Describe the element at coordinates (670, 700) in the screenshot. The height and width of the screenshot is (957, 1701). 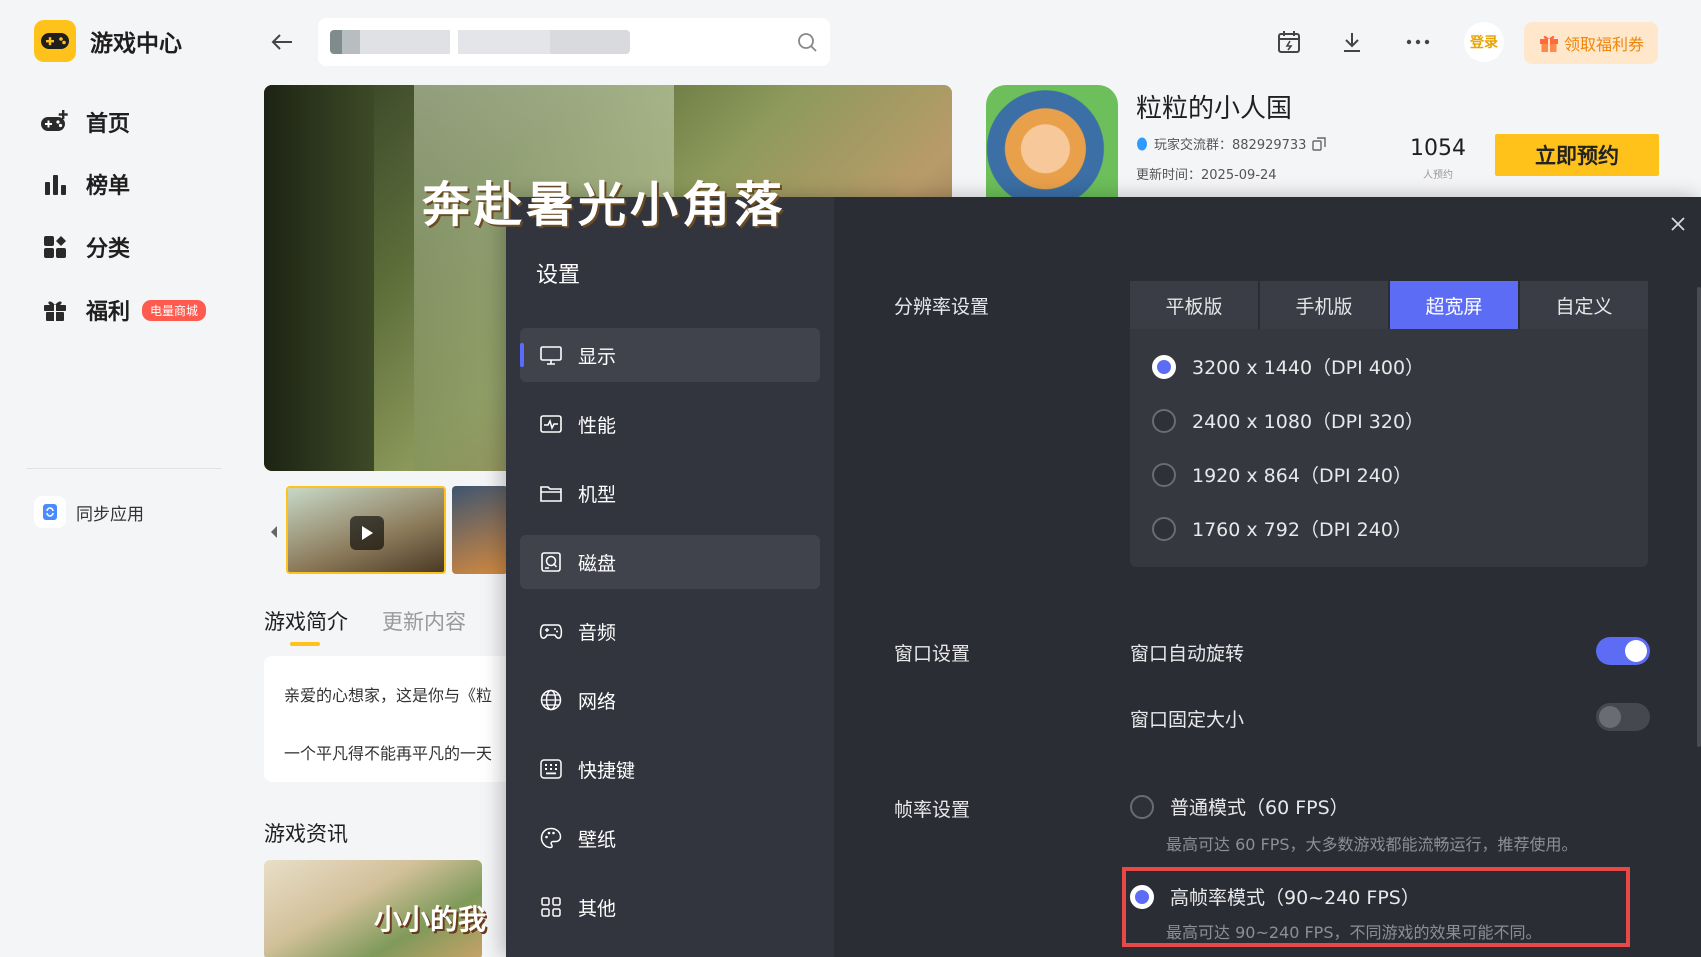
I see `settings-menu-network: 网络` at that location.